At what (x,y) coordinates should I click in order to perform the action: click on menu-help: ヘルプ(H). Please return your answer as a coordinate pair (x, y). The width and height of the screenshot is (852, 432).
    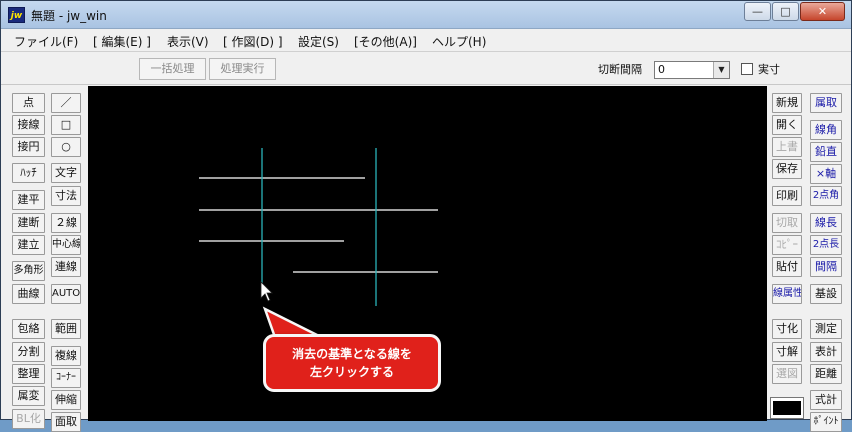
    Looking at the image, I should click on (459, 41).